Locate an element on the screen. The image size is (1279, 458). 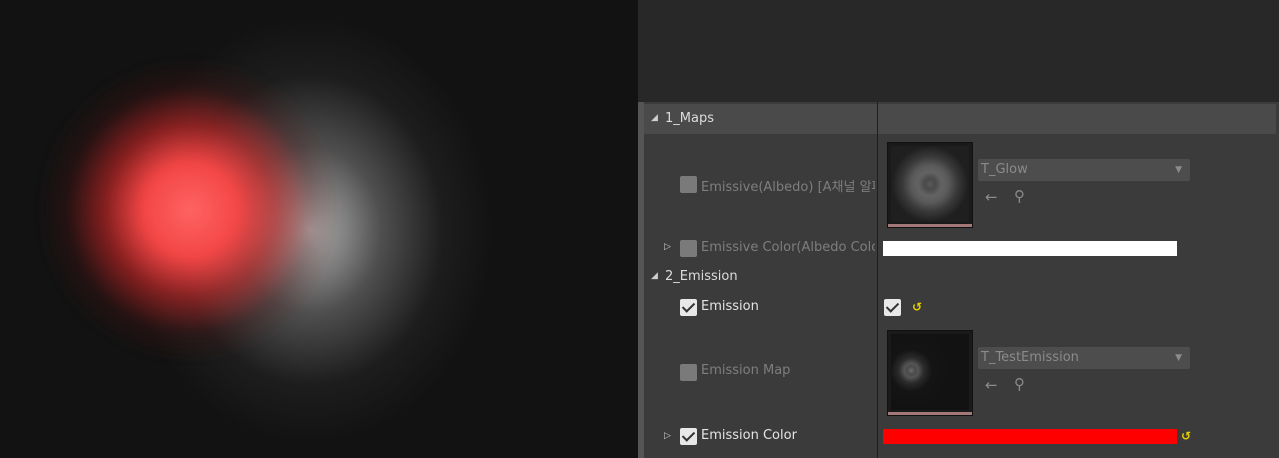
emission-color-override-checkbox is located at coordinates (688, 436).